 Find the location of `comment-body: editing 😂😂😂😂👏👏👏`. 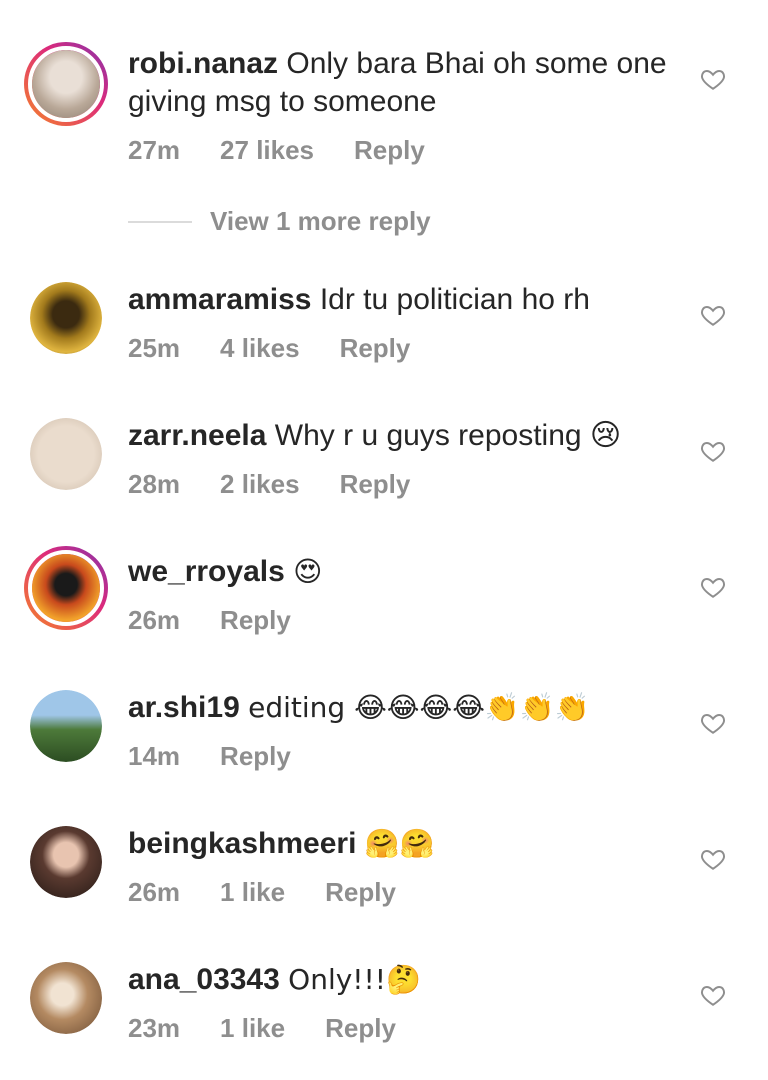

comment-body: editing 😂😂😂😂👏👏👏 is located at coordinates (419, 707).